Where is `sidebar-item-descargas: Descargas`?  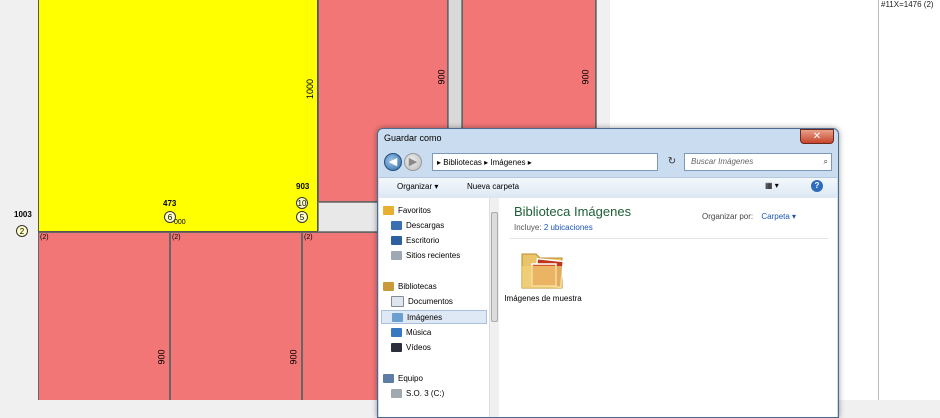
sidebar-item-descargas: Descargas is located at coordinates (438, 226).